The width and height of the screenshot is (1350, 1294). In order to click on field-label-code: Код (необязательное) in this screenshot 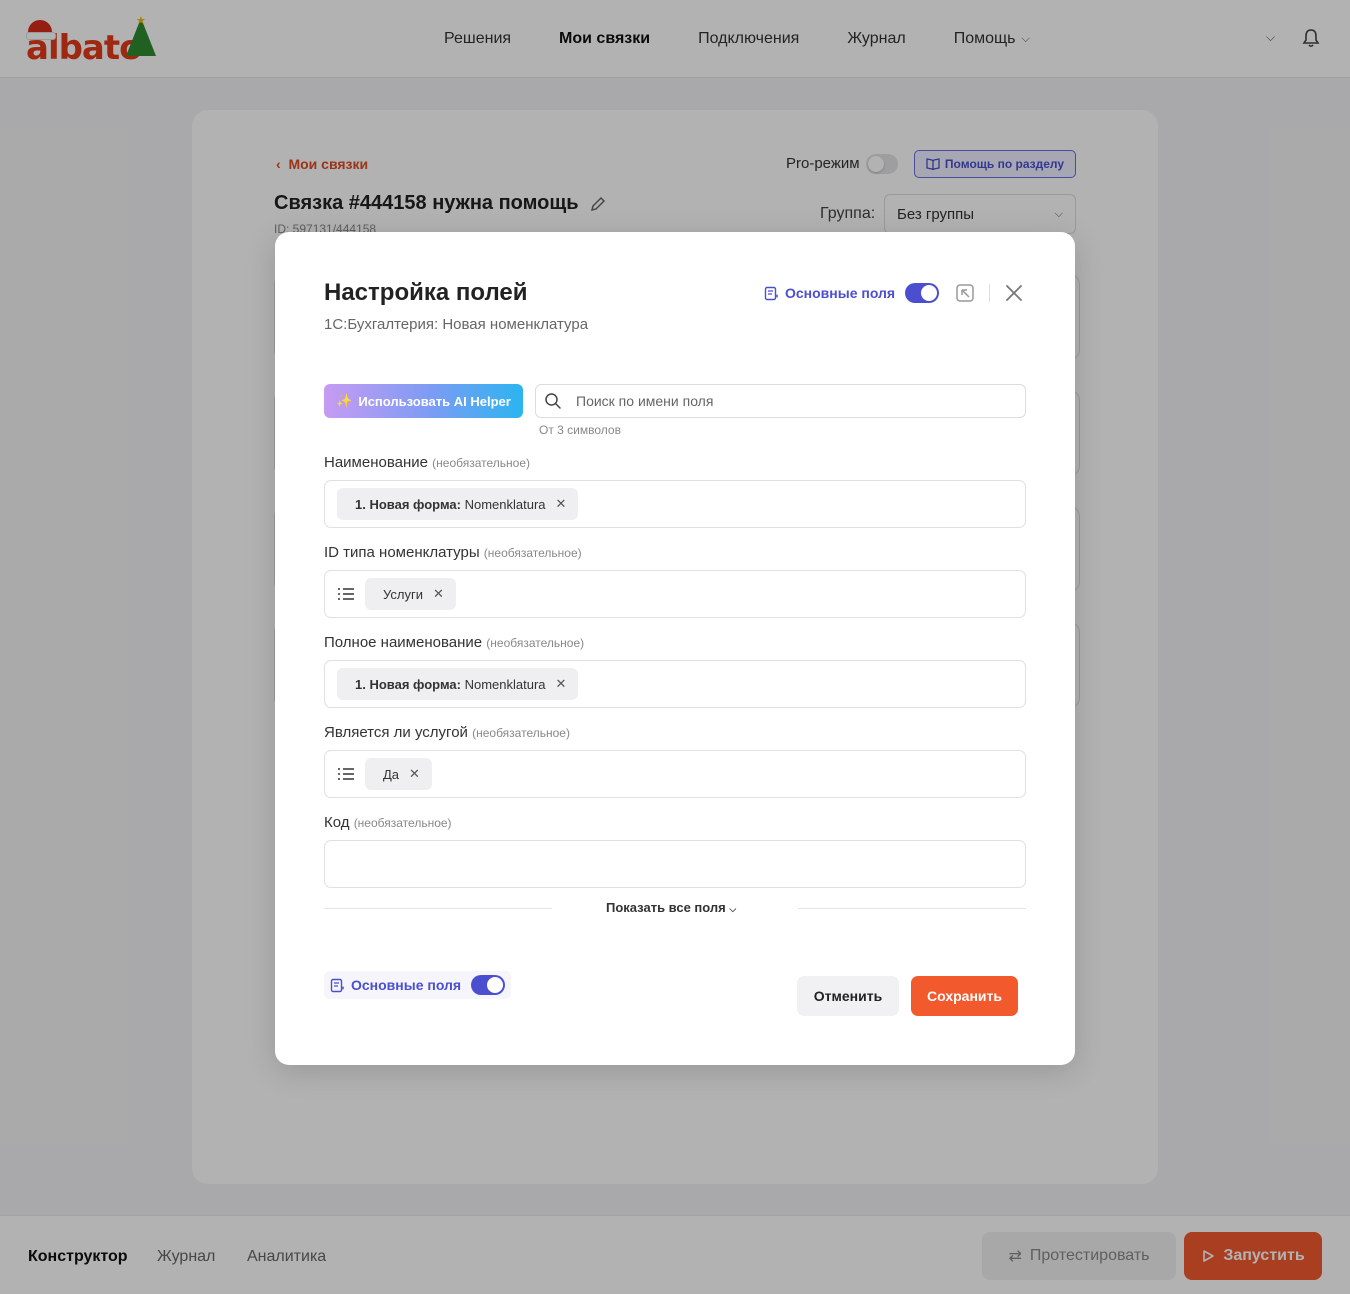, I will do `click(388, 822)`.